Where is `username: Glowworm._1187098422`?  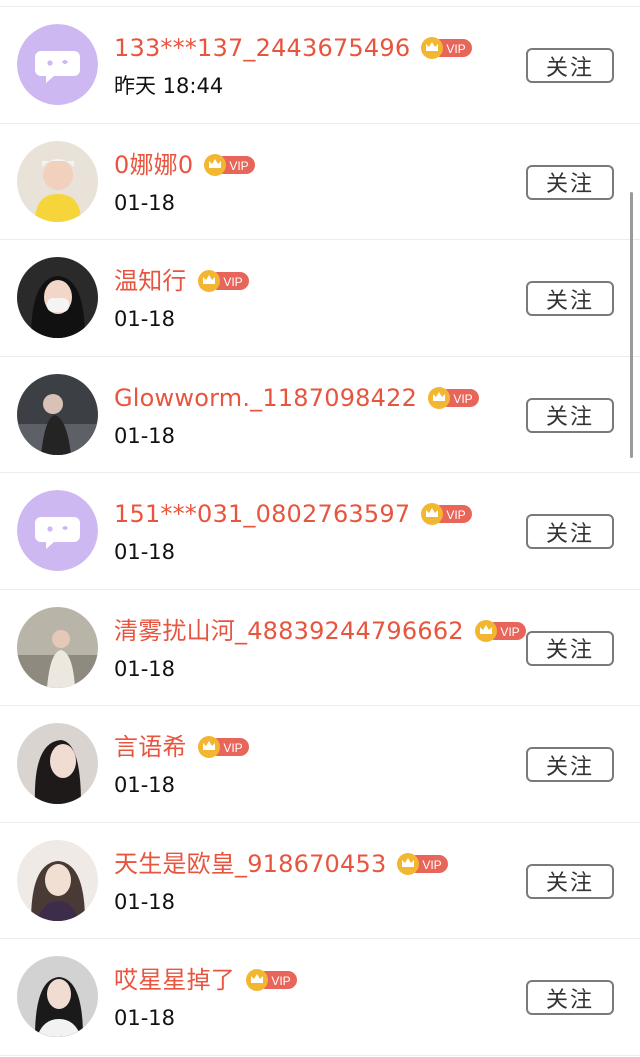
username: Glowworm._1187098422 is located at coordinates (265, 398).